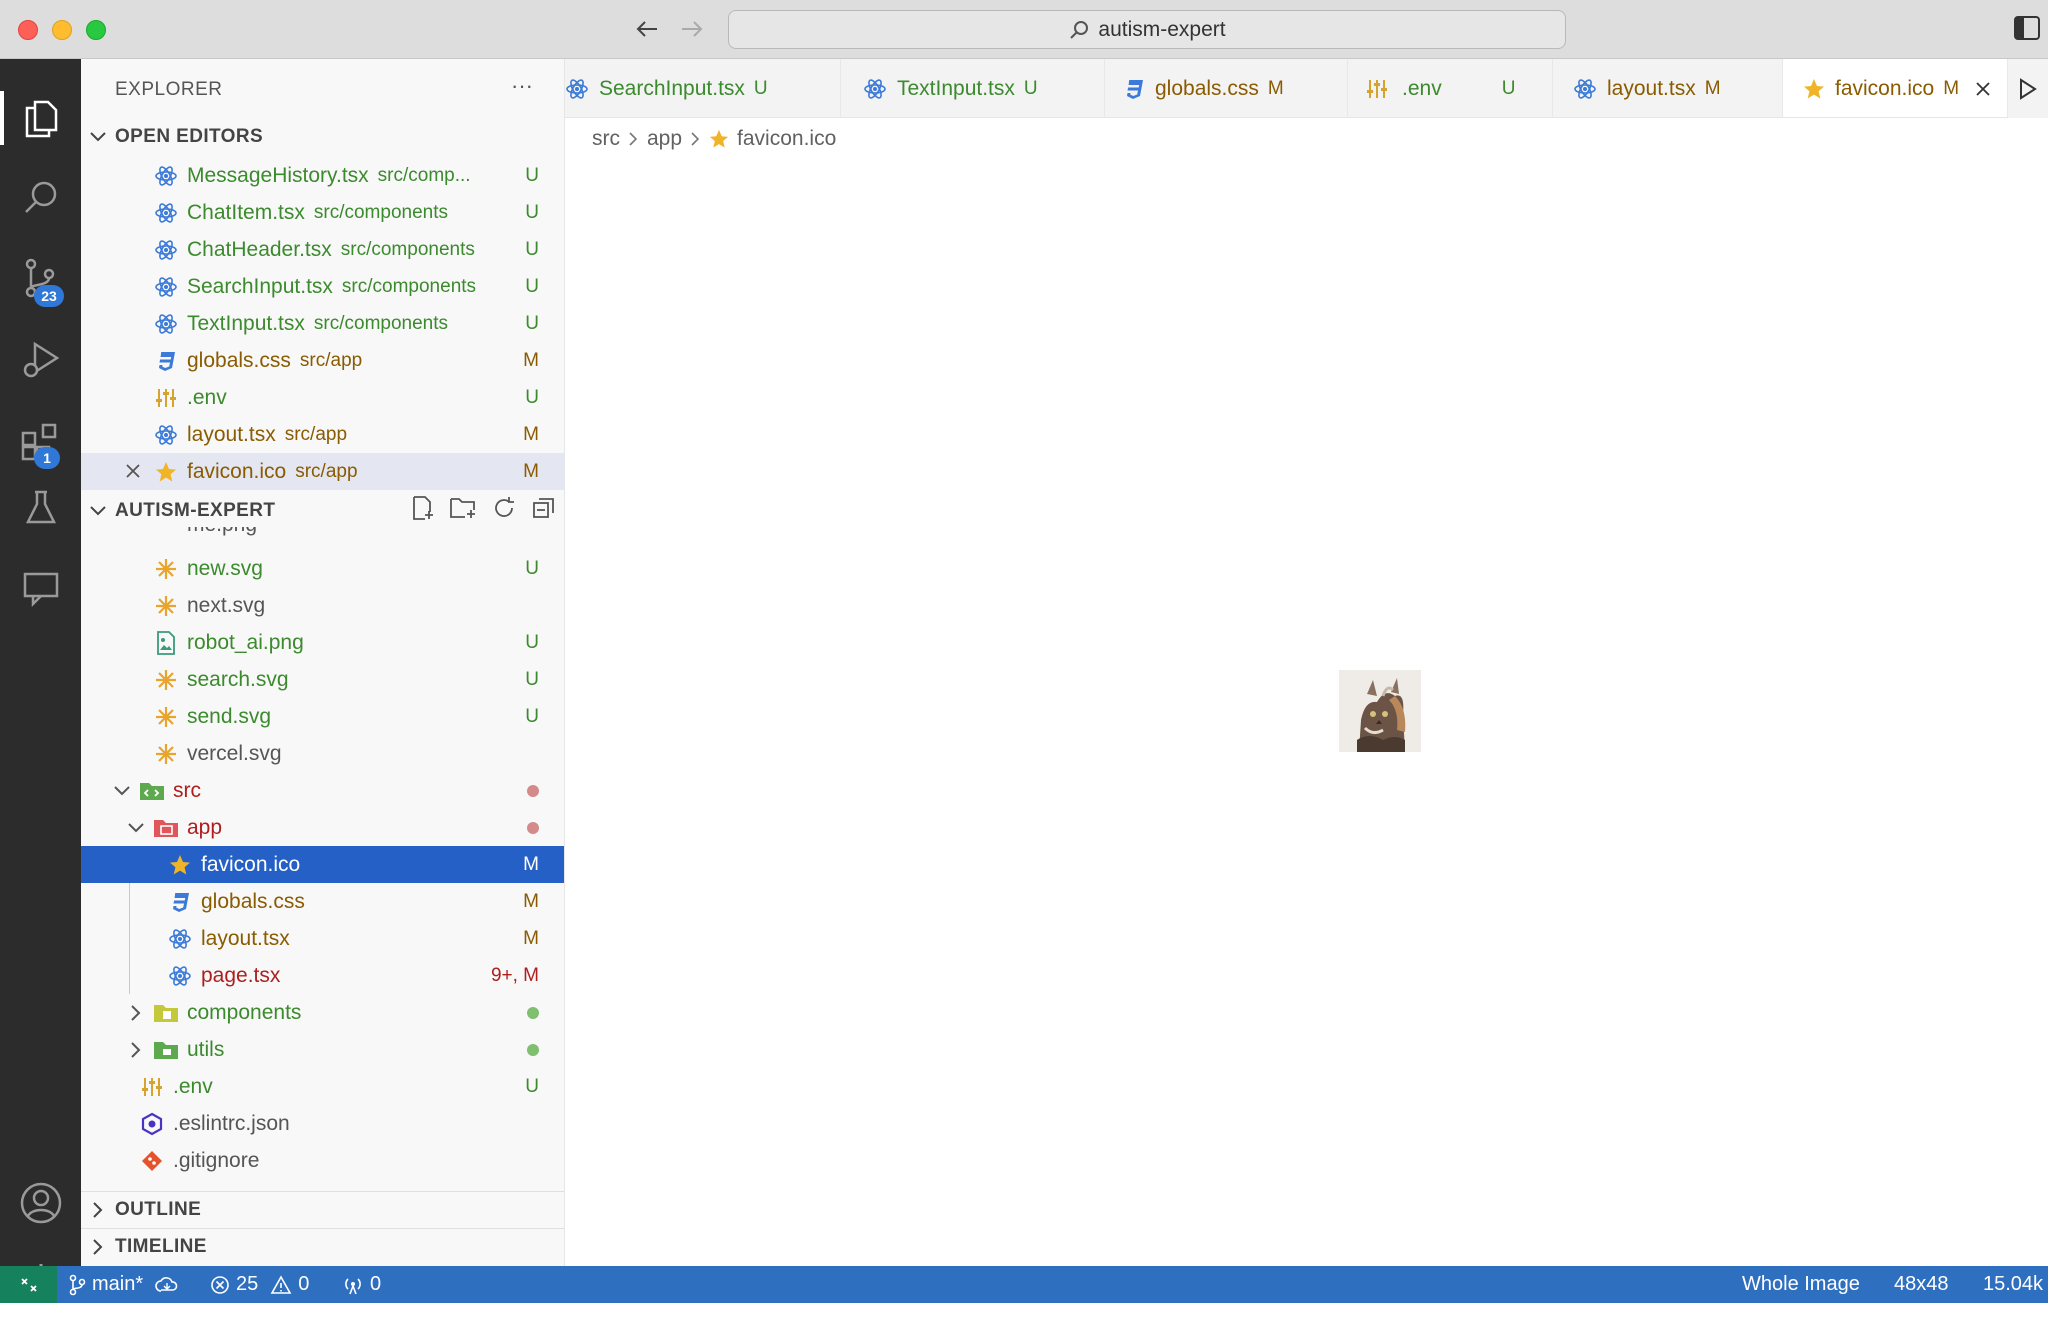 Image resolution: width=2048 pixels, height=1322 pixels. Describe the element at coordinates (322, 136) in the screenshot. I see `open-editors-header: OPEN EDITORS` at that location.